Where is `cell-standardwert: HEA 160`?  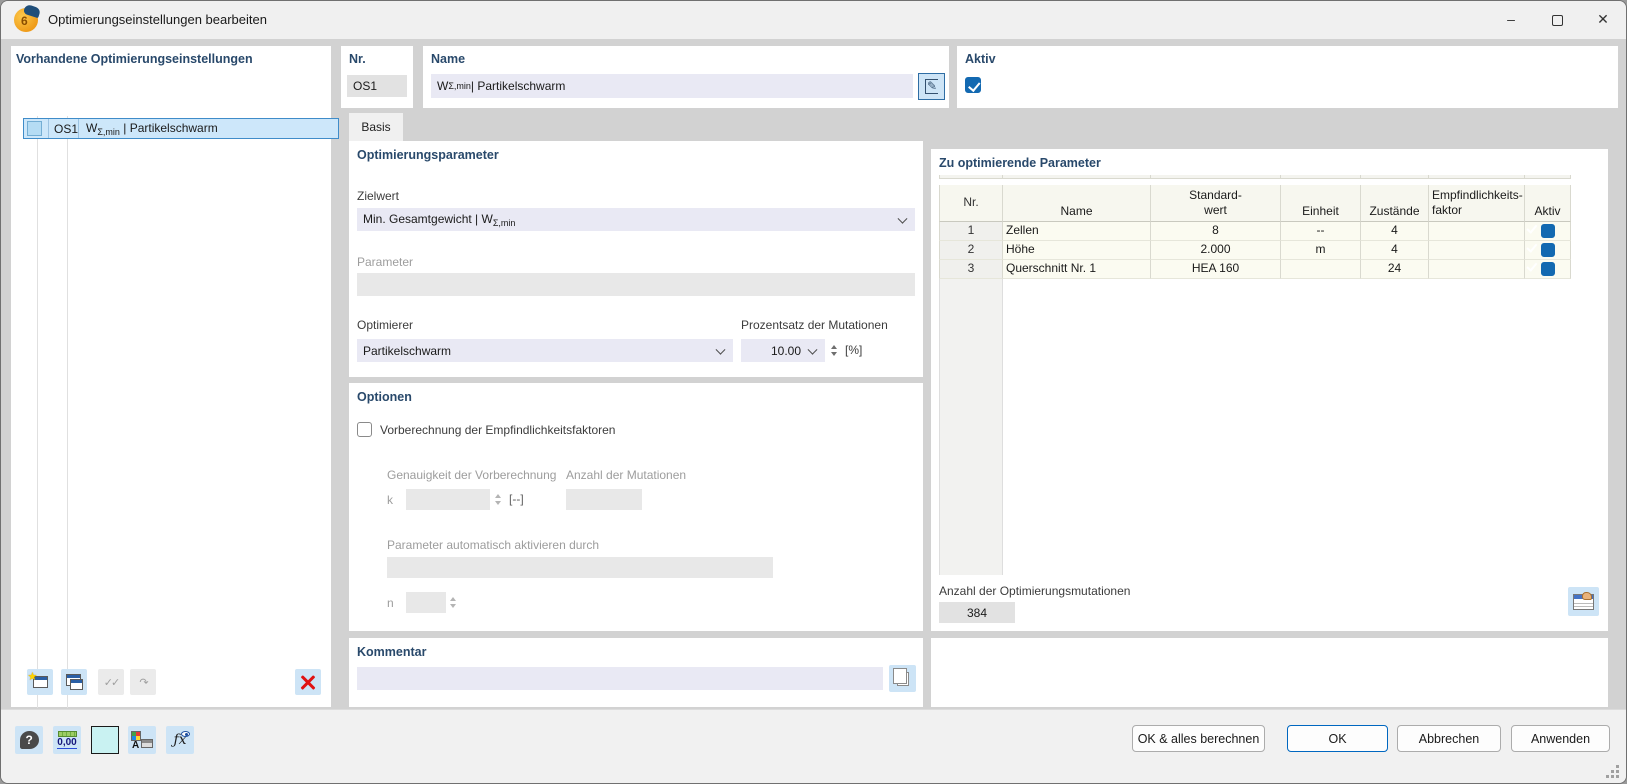
cell-standardwert: HEA 160 is located at coordinates (1216, 269).